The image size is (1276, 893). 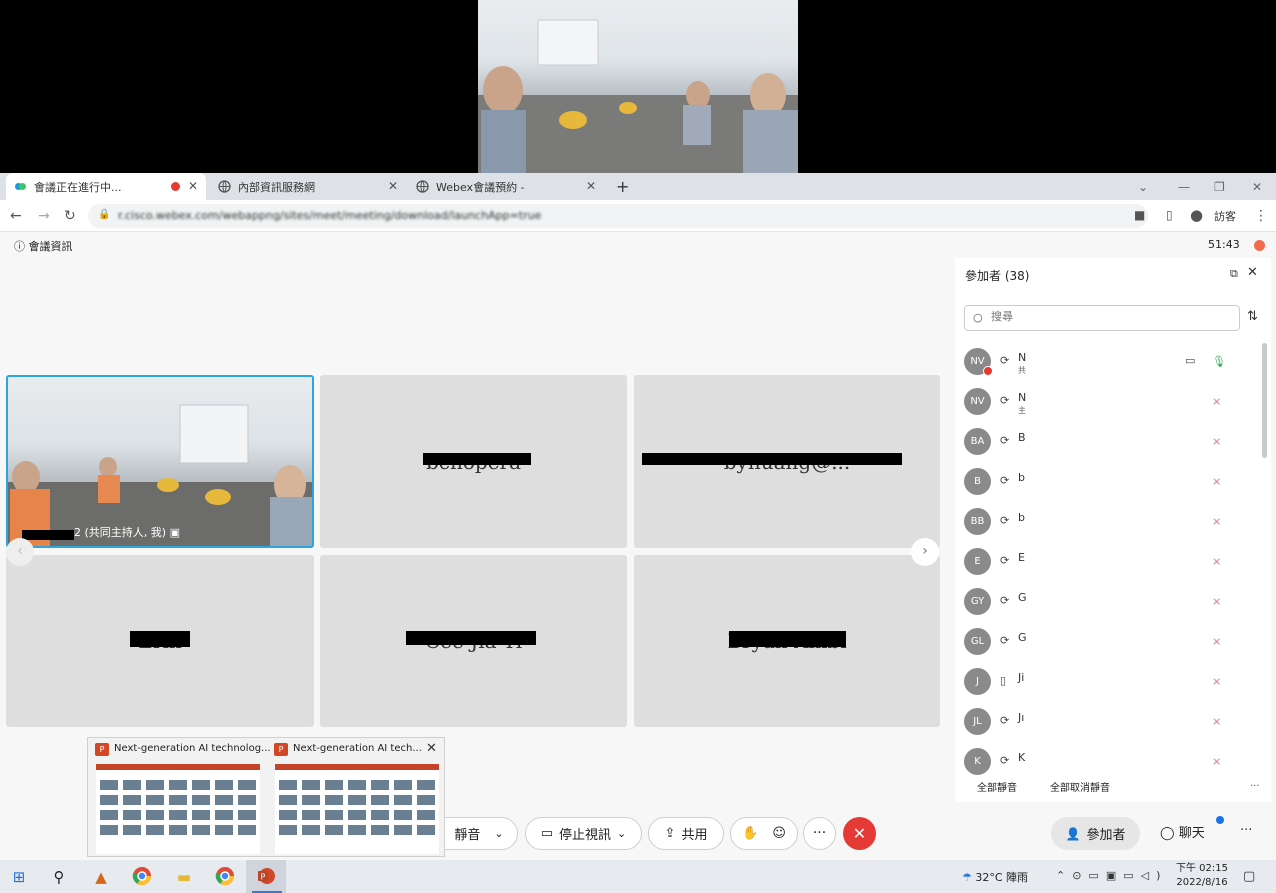 I want to click on matlab-icon: ▲, so click(x=101, y=877).